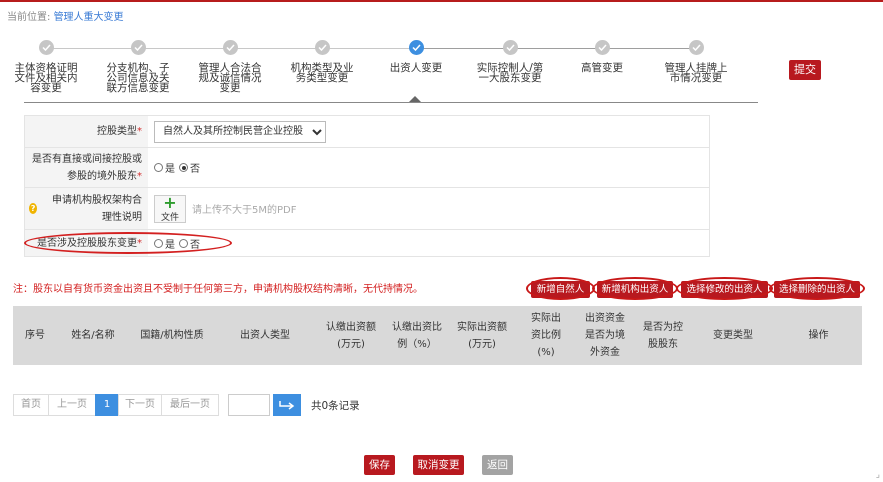 The width and height of the screenshot is (883, 482). I want to click on save-button: 保存, so click(379, 465).